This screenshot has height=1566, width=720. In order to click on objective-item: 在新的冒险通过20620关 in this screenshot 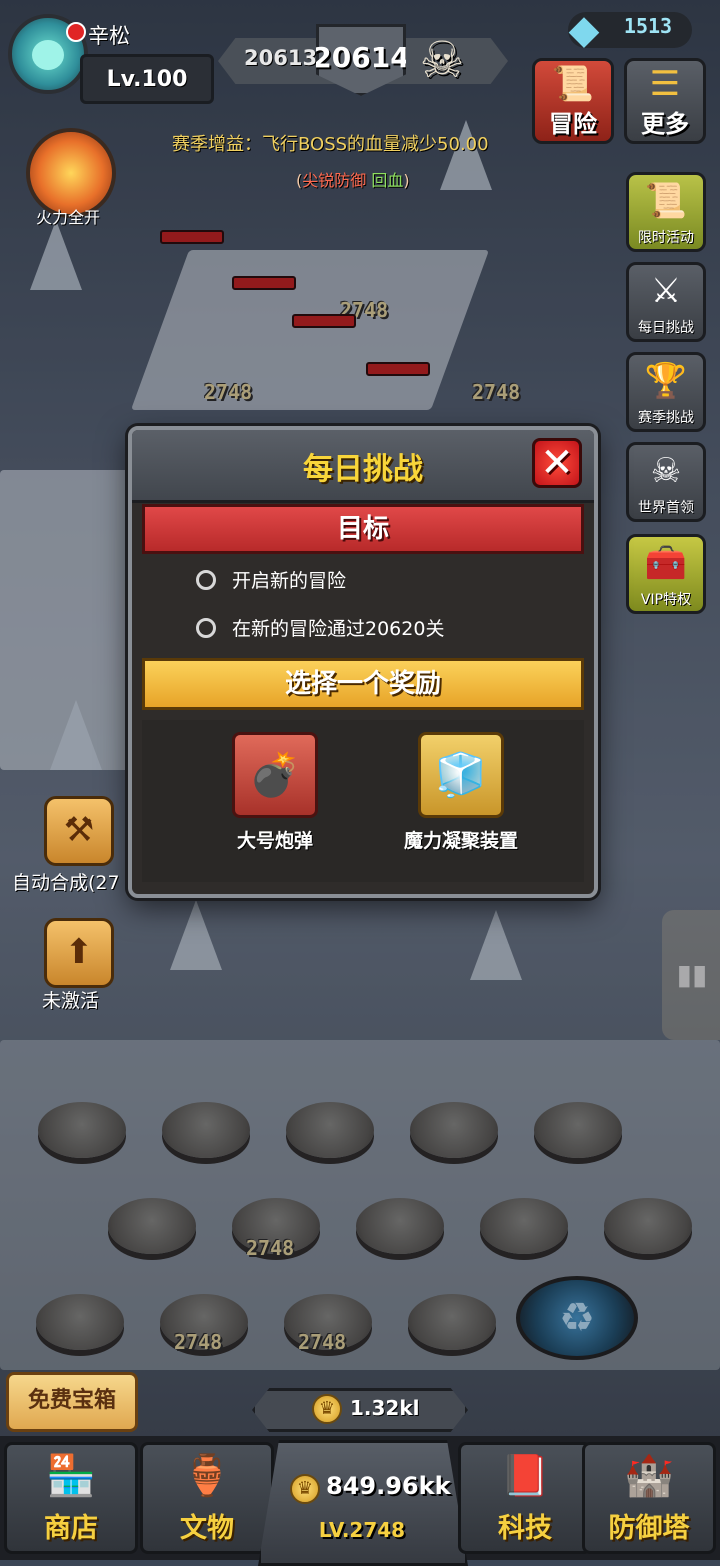, I will do `click(320, 627)`.